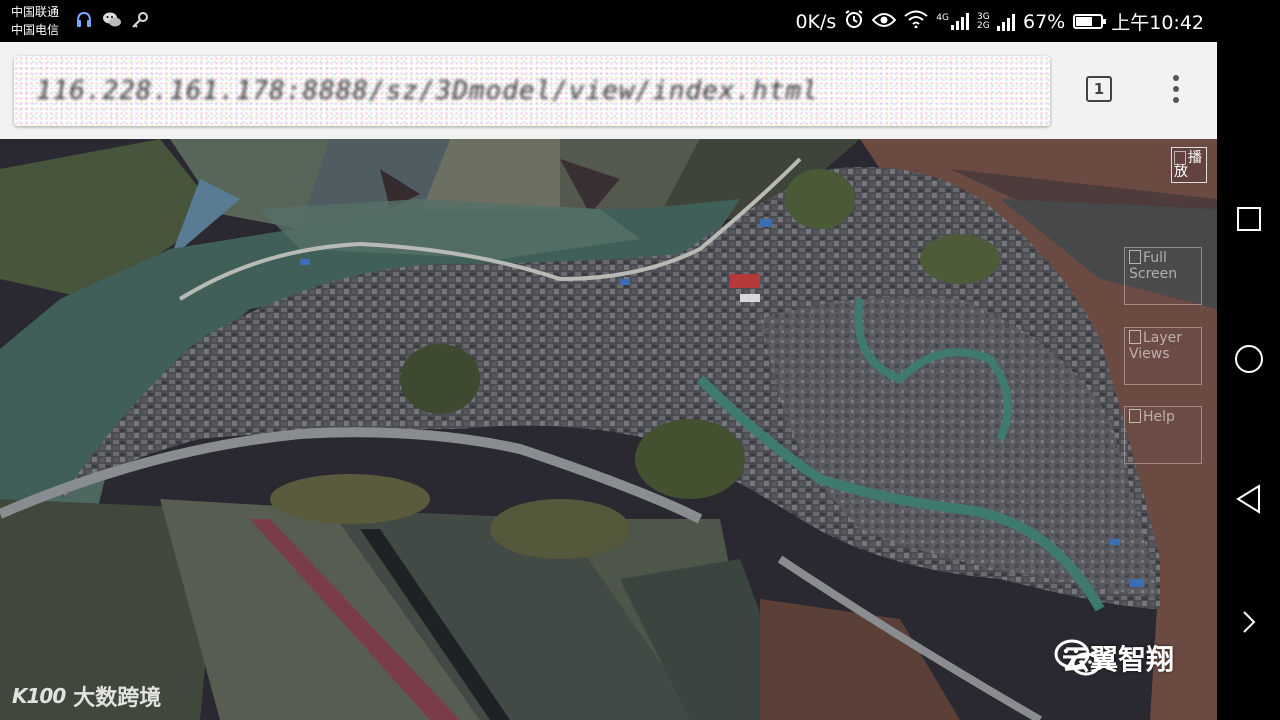 This screenshot has width=1280, height=720. I want to click on signal-icon: 4G, so click(952, 21).